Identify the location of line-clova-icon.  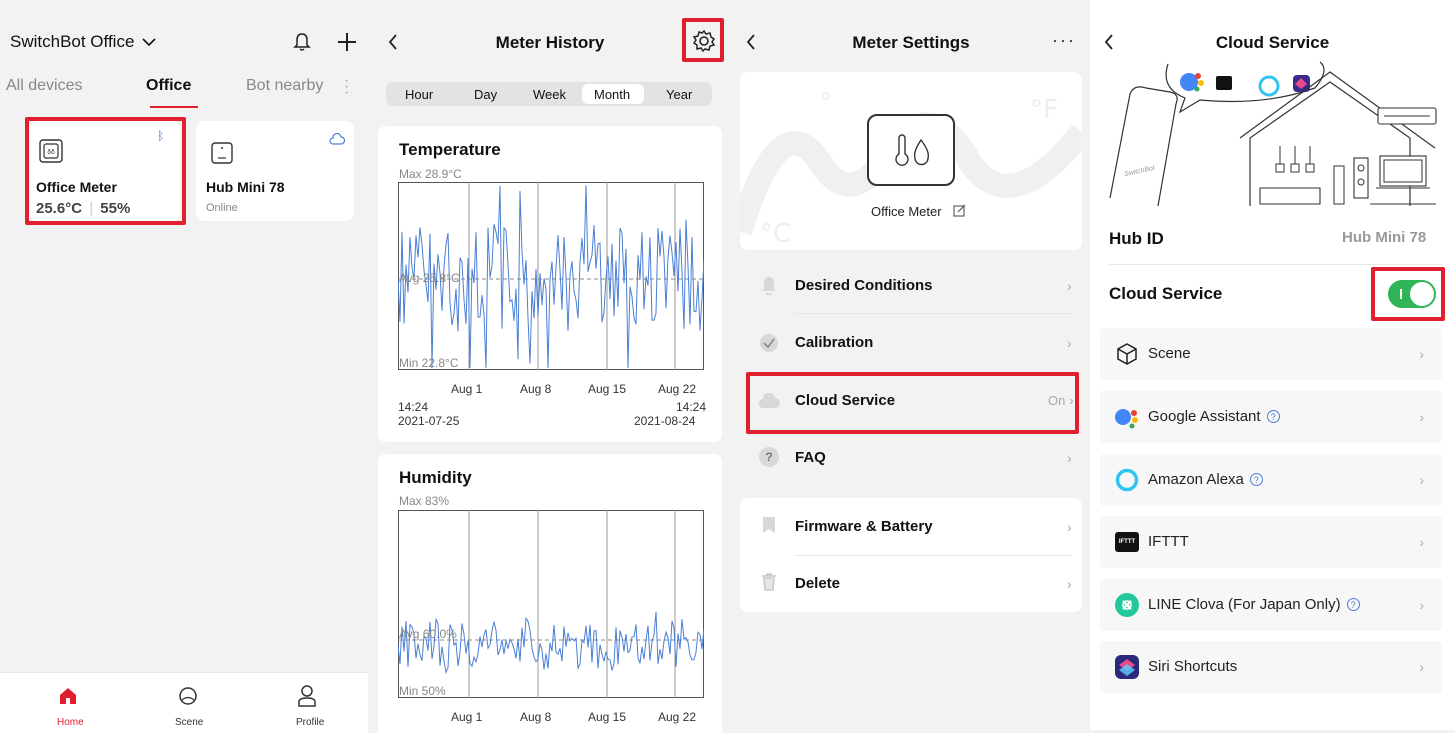
(1127, 605).